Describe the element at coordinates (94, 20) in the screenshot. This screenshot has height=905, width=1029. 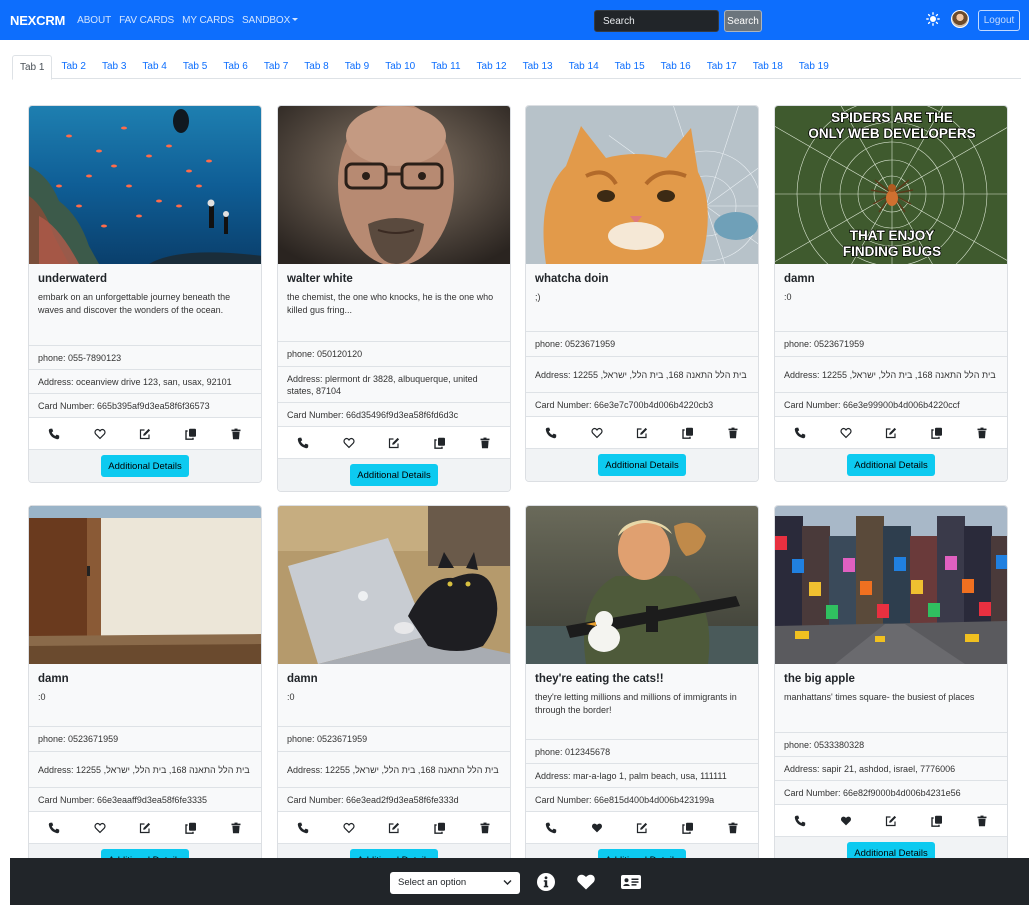
I see `nav-about: ABOUT` at that location.